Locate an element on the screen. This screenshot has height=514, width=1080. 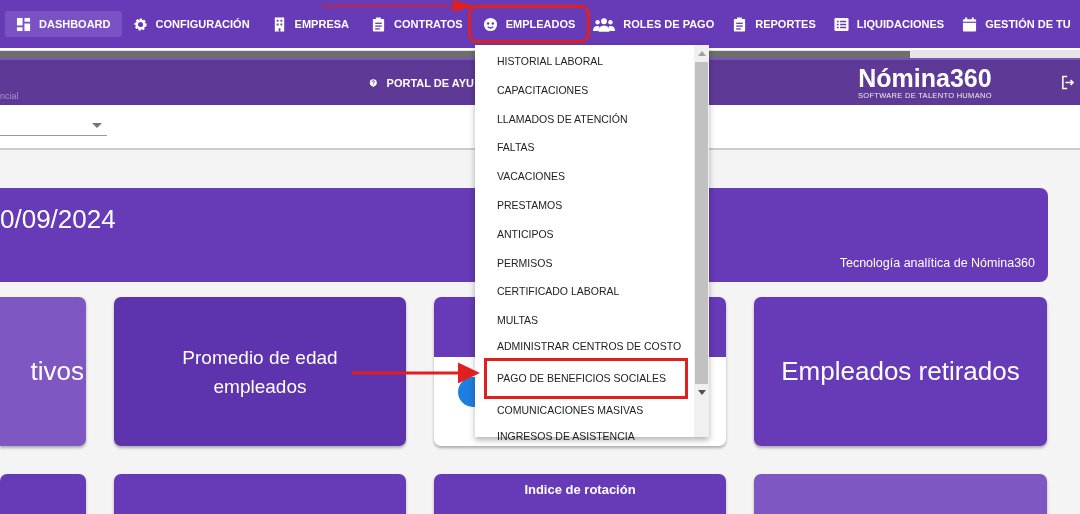
nav-tab: DASHBOARD is located at coordinates (63, 24).